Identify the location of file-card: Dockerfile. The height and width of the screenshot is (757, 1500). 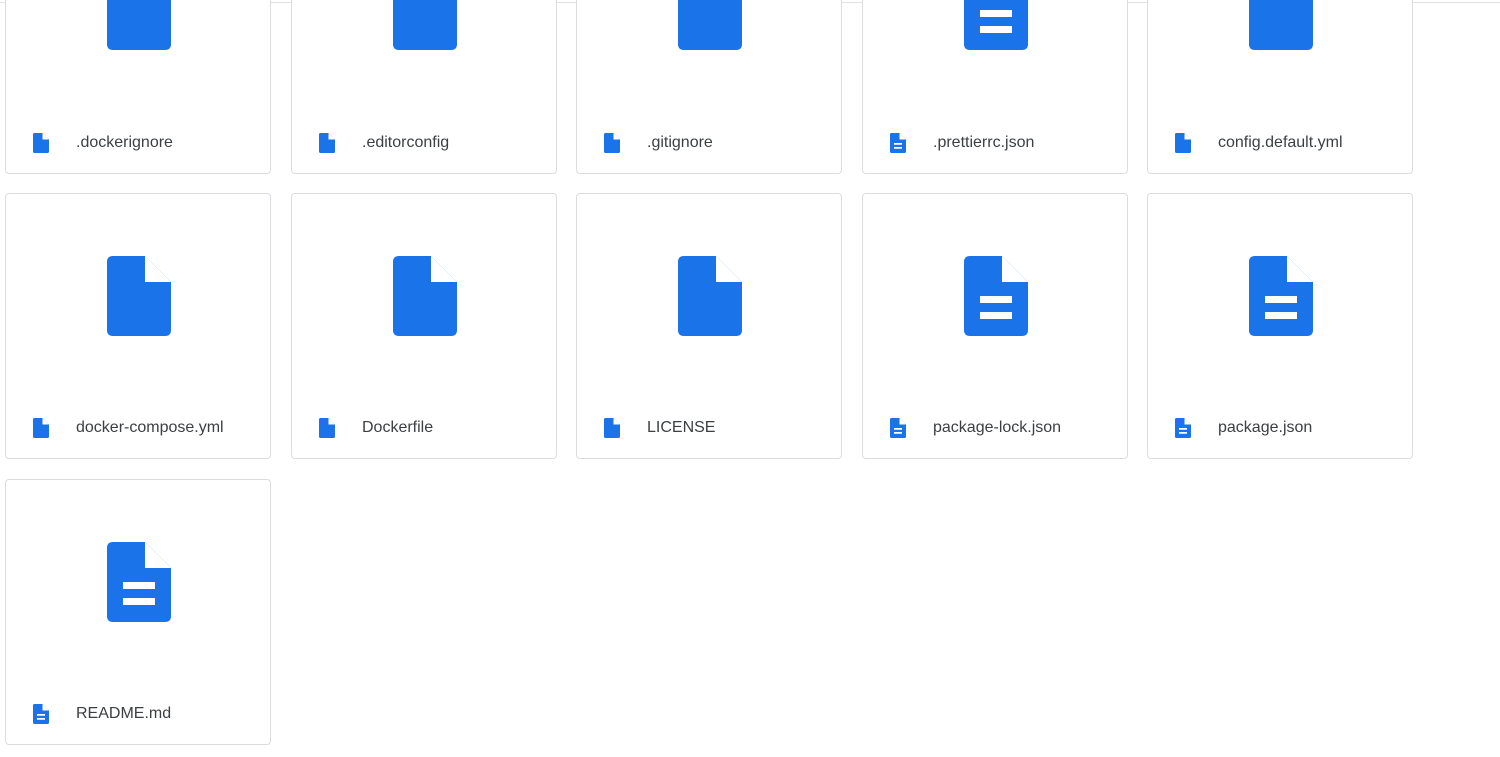
(424, 326).